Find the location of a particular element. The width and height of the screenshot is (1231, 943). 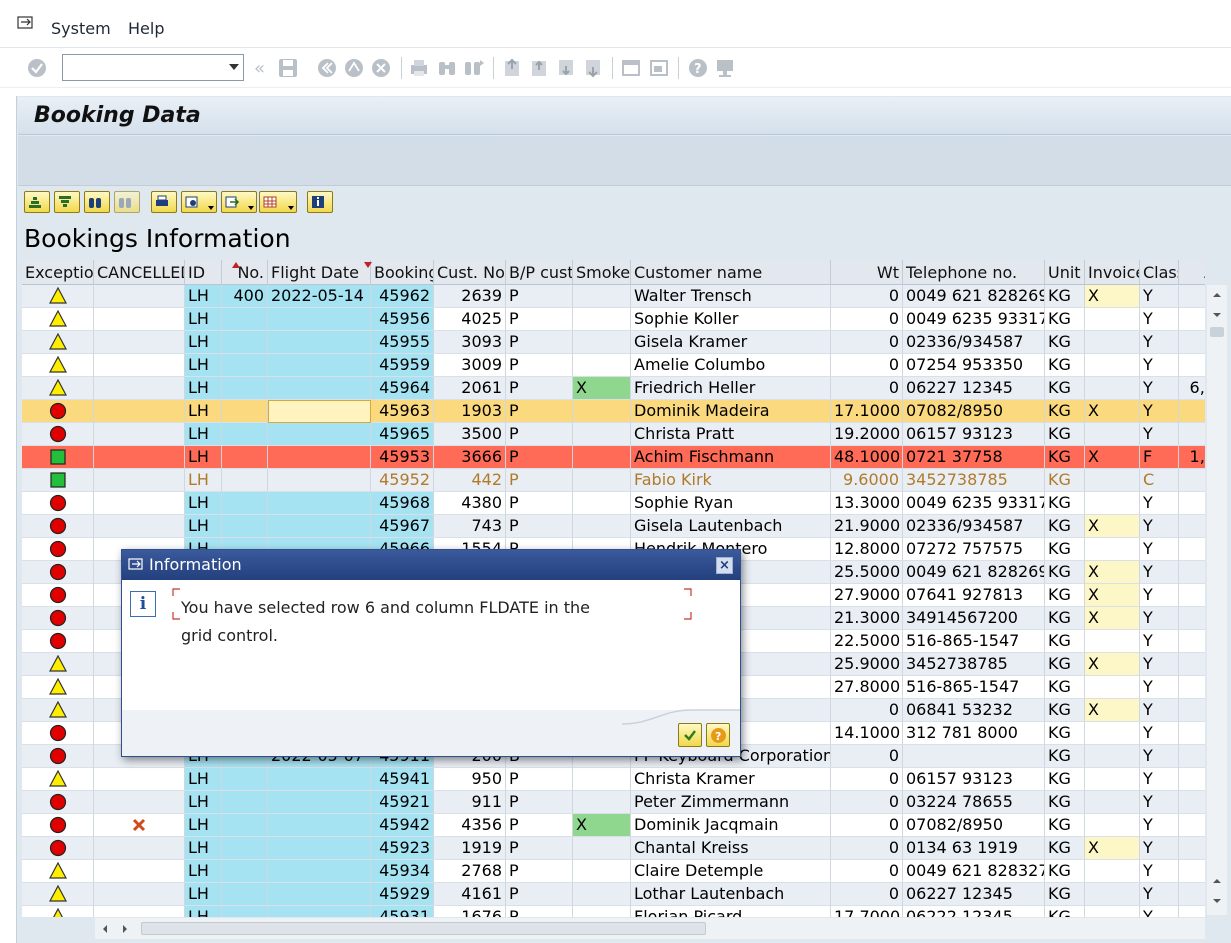

find-next-icon is located at coordinates (474, 68).